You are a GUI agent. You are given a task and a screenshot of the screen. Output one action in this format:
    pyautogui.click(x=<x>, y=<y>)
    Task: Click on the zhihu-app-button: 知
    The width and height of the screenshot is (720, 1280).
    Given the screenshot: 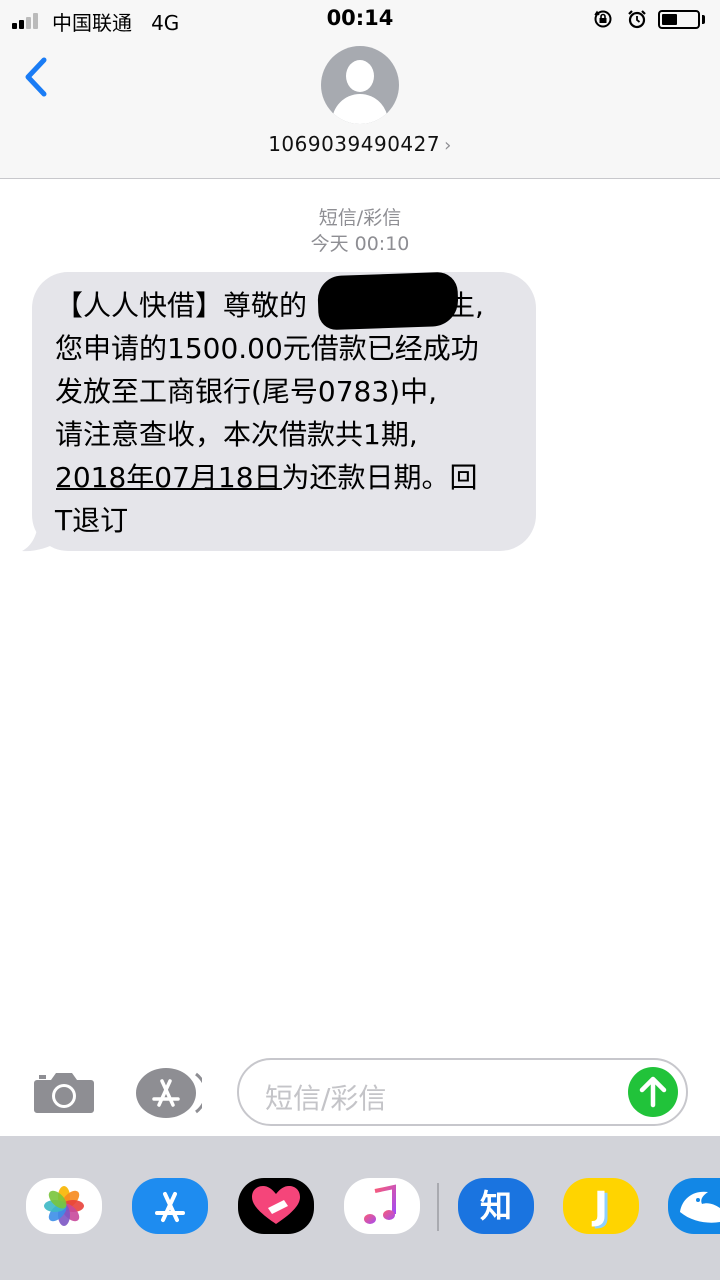 What is the action you would take?
    pyautogui.click(x=496, y=1206)
    